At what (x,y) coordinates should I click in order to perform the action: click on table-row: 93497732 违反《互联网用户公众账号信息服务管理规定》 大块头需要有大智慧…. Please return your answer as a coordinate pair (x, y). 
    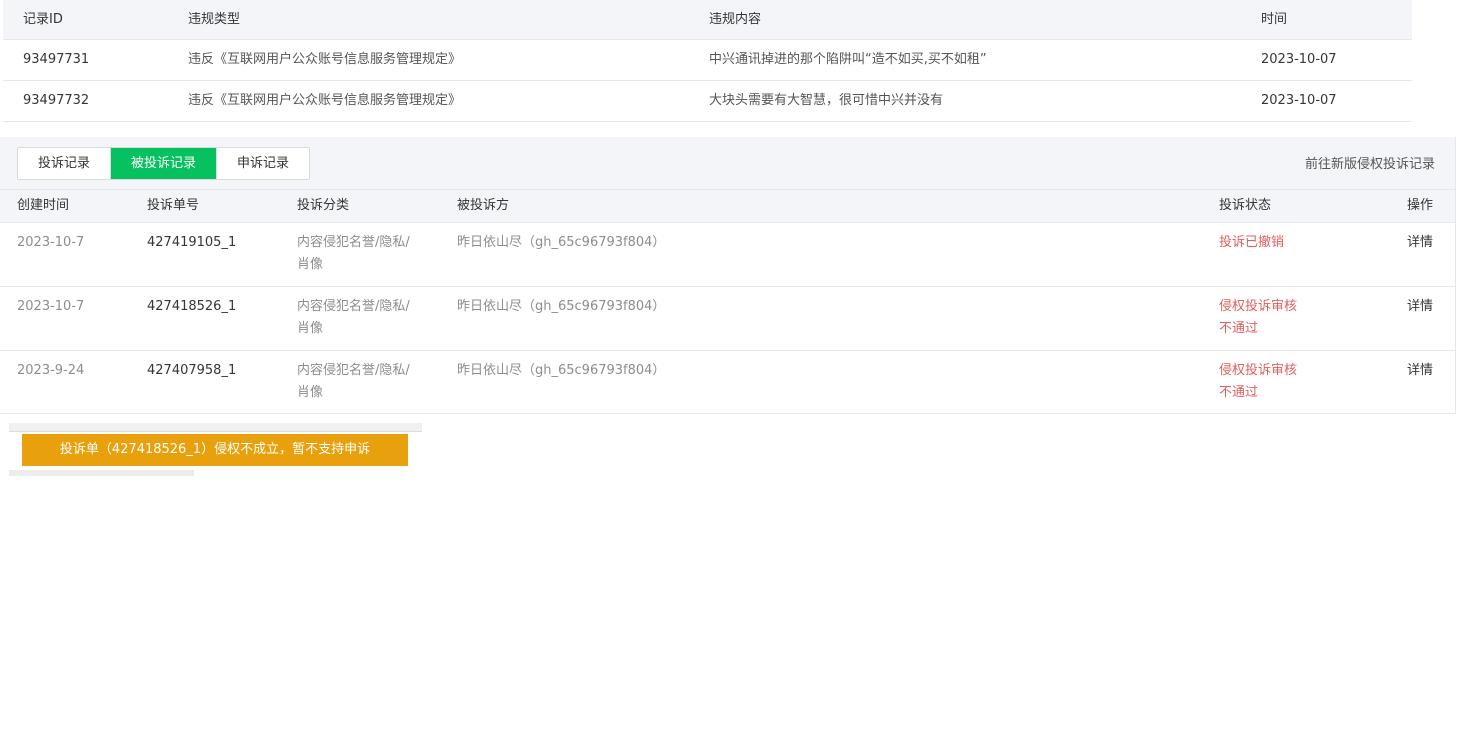
    Looking at the image, I should click on (707, 101).